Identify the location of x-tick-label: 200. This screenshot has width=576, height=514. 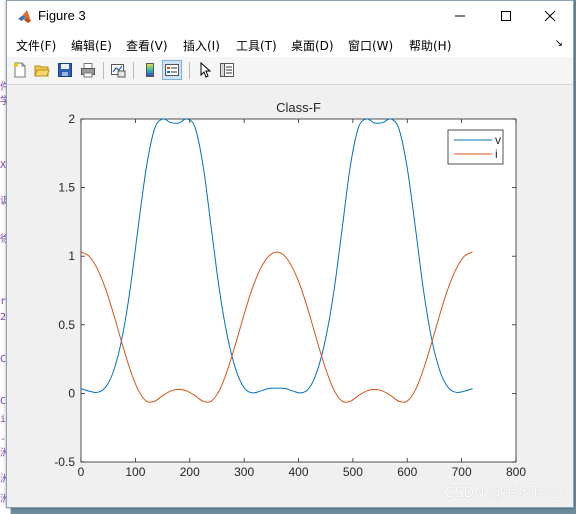
(190, 472).